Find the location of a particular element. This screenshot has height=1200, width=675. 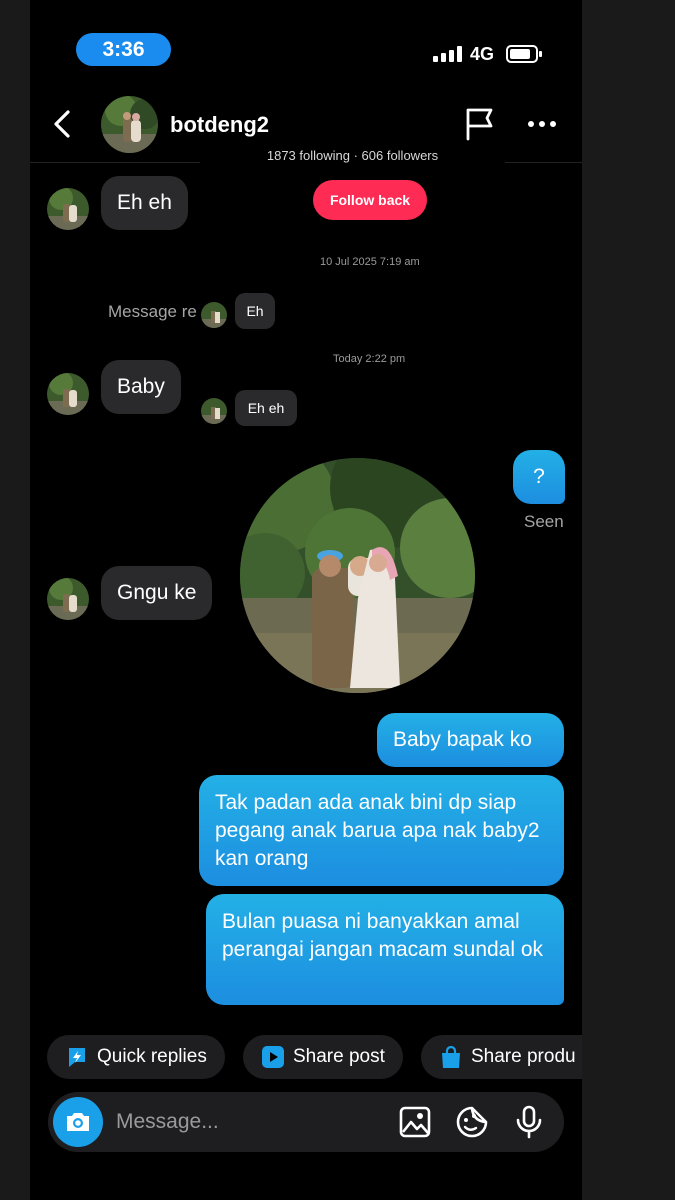

timestamp: Today 2:22 pm is located at coordinates (369, 359).